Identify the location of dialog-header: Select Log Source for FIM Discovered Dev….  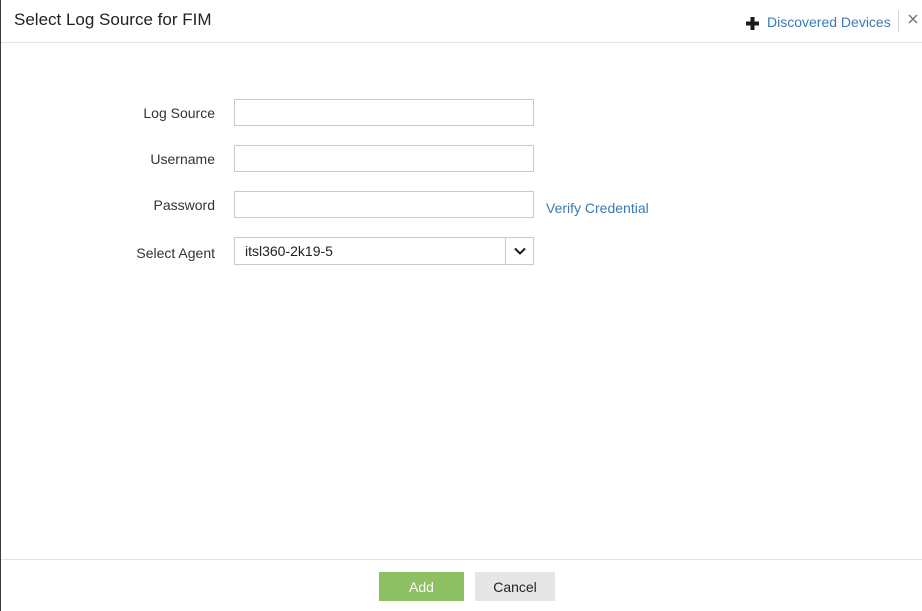
(461, 21).